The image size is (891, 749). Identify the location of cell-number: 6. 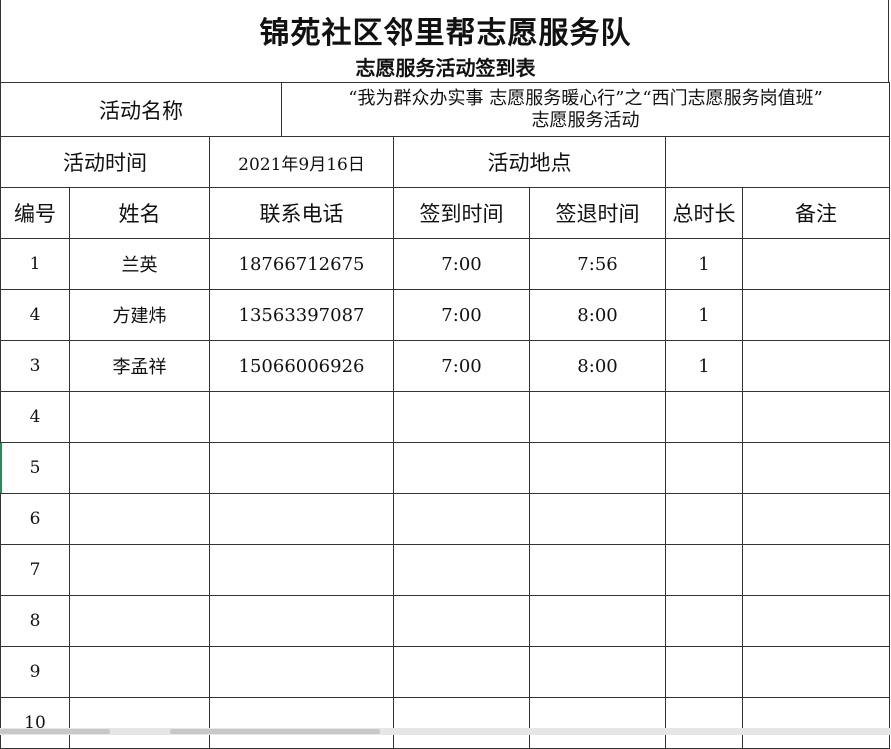
(35, 519).